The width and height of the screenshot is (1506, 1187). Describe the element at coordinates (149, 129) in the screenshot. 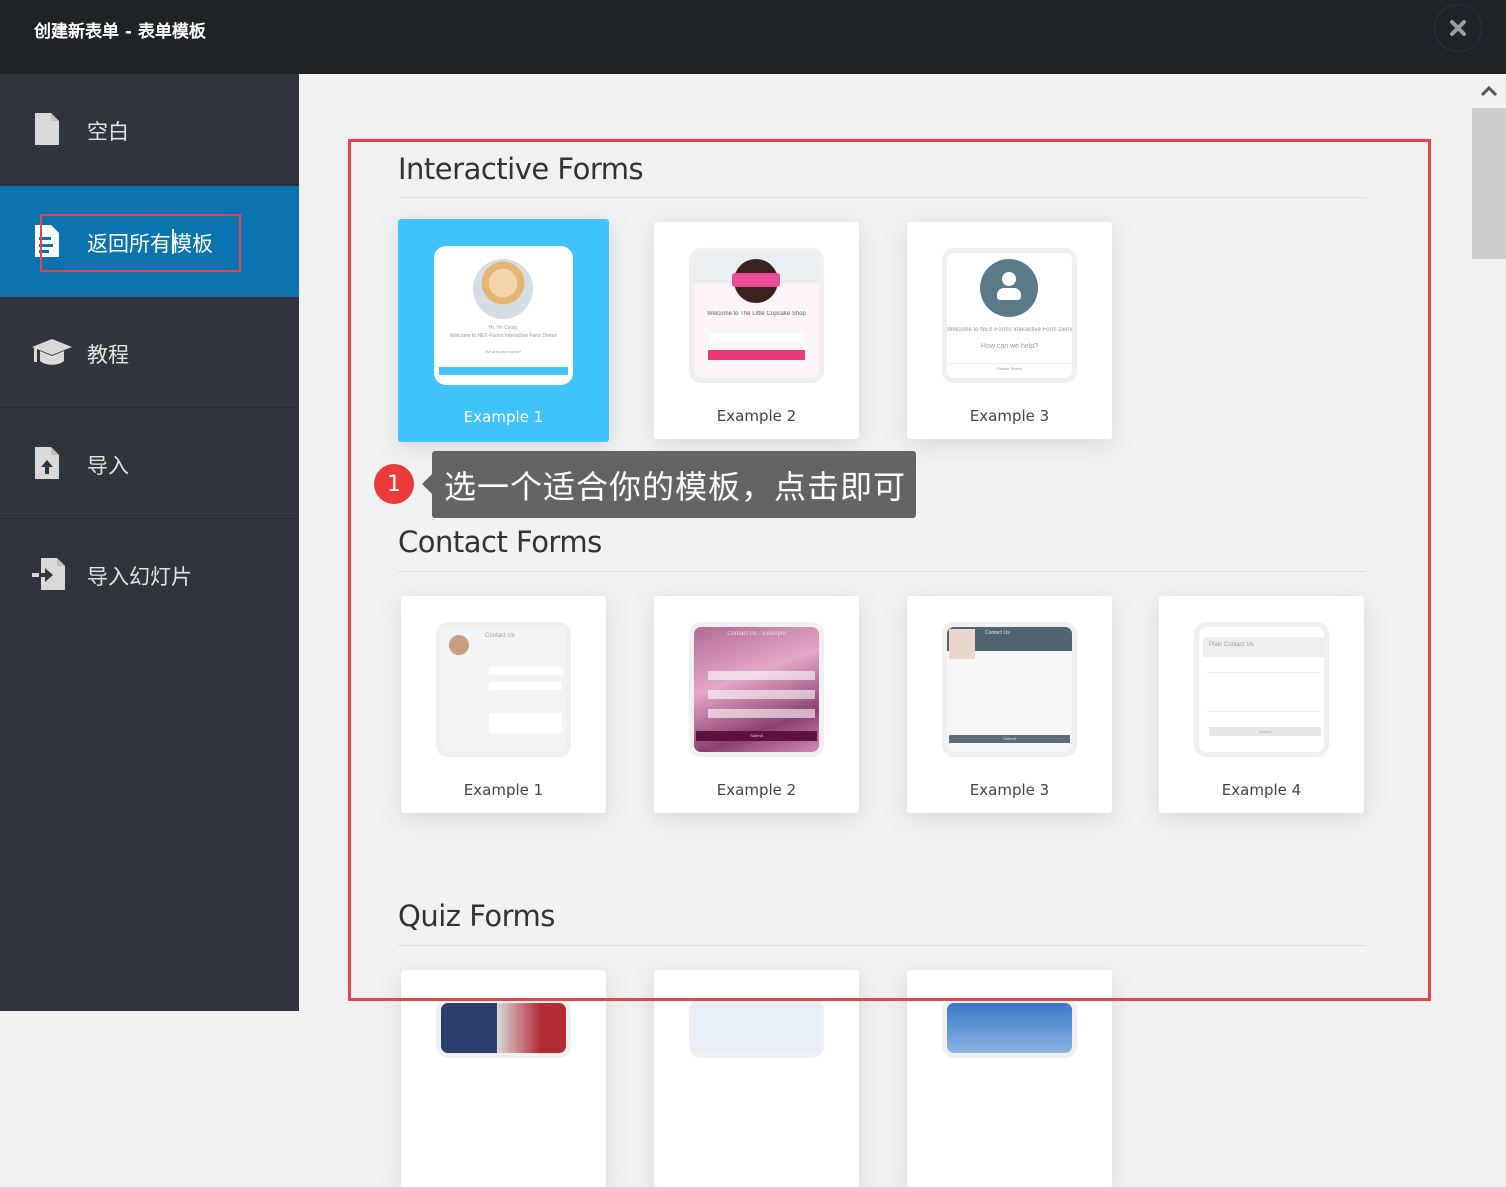

I see `sidebar-item-blank: 空白` at that location.